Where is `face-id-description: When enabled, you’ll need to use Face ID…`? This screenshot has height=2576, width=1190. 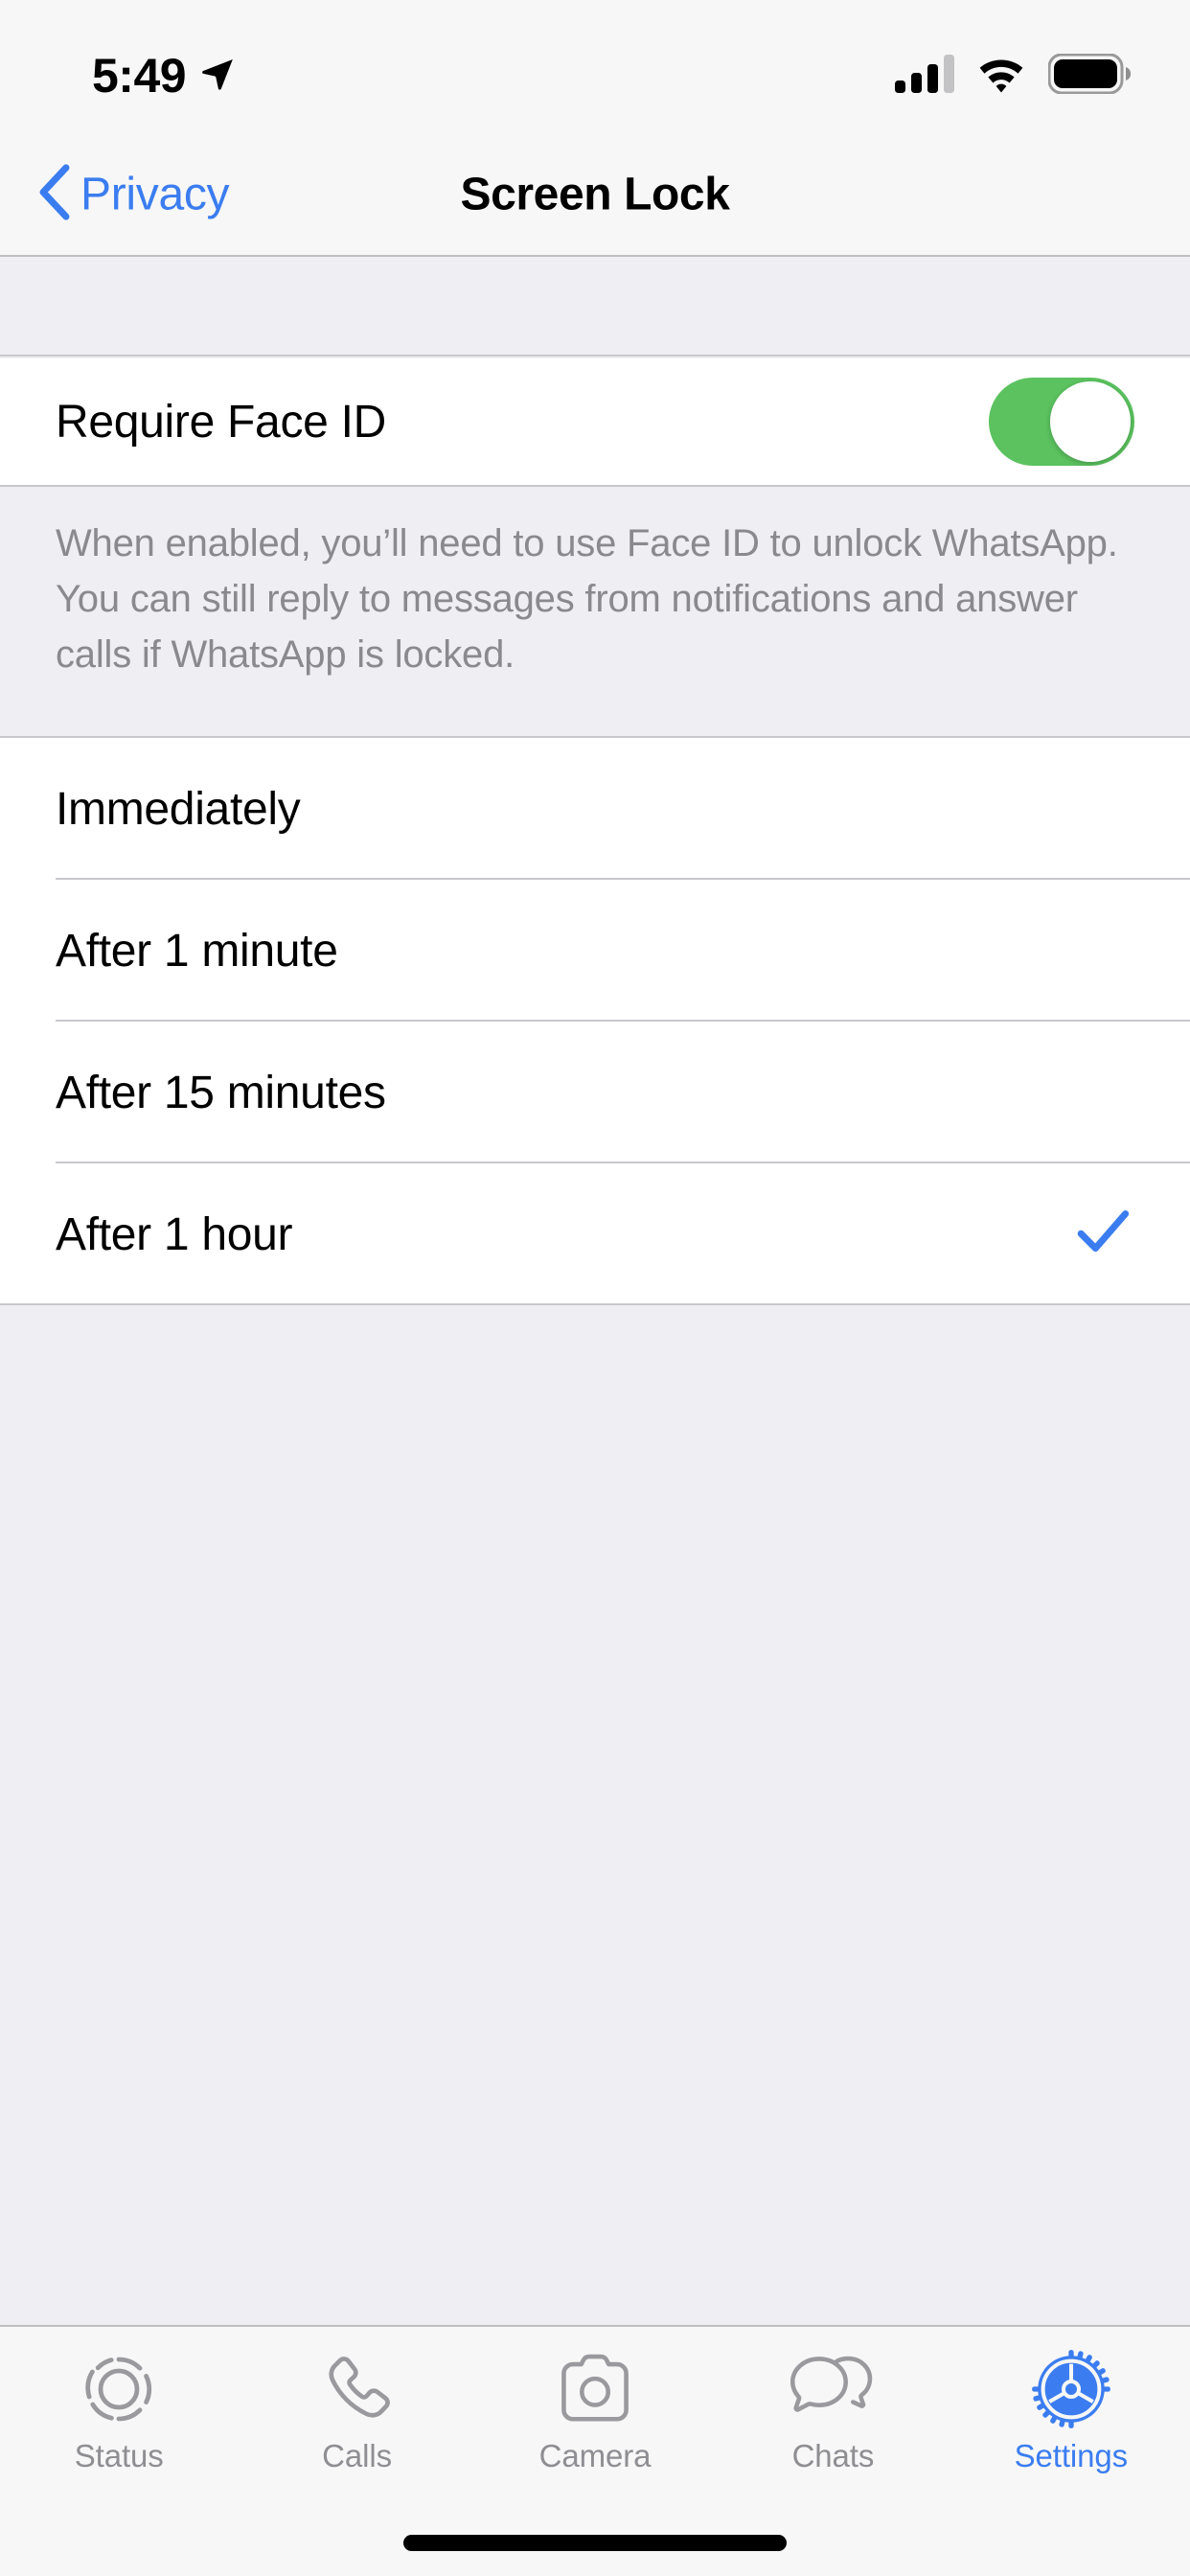 face-id-description: When enabled, you’ll need to use Face ID… is located at coordinates (595, 611).